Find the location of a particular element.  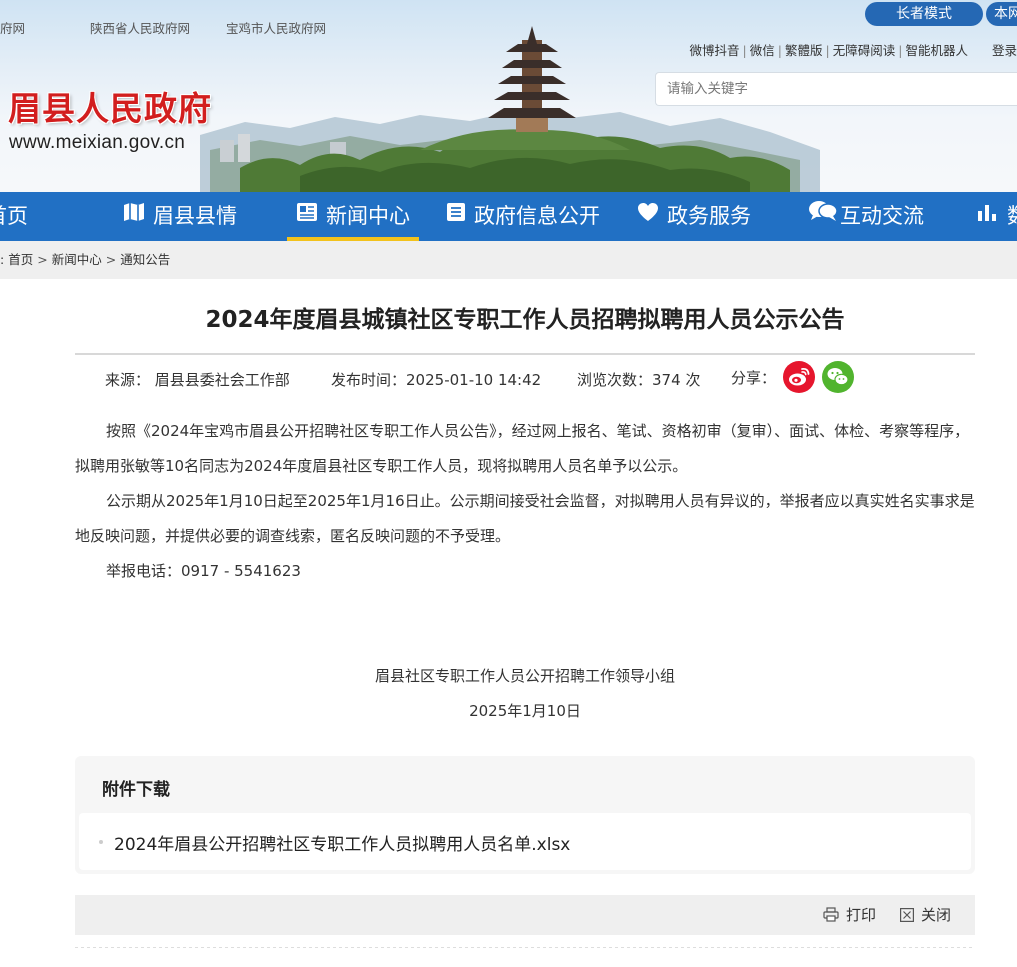

nav-item-label: 互动交流 is located at coordinates (882, 216).